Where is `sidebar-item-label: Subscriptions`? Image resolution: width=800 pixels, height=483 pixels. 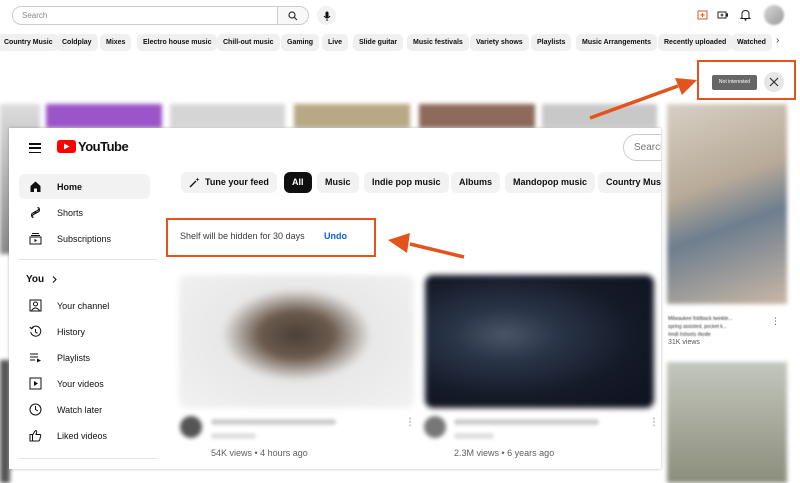 sidebar-item-label: Subscriptions is located at coordinates (84, 238).